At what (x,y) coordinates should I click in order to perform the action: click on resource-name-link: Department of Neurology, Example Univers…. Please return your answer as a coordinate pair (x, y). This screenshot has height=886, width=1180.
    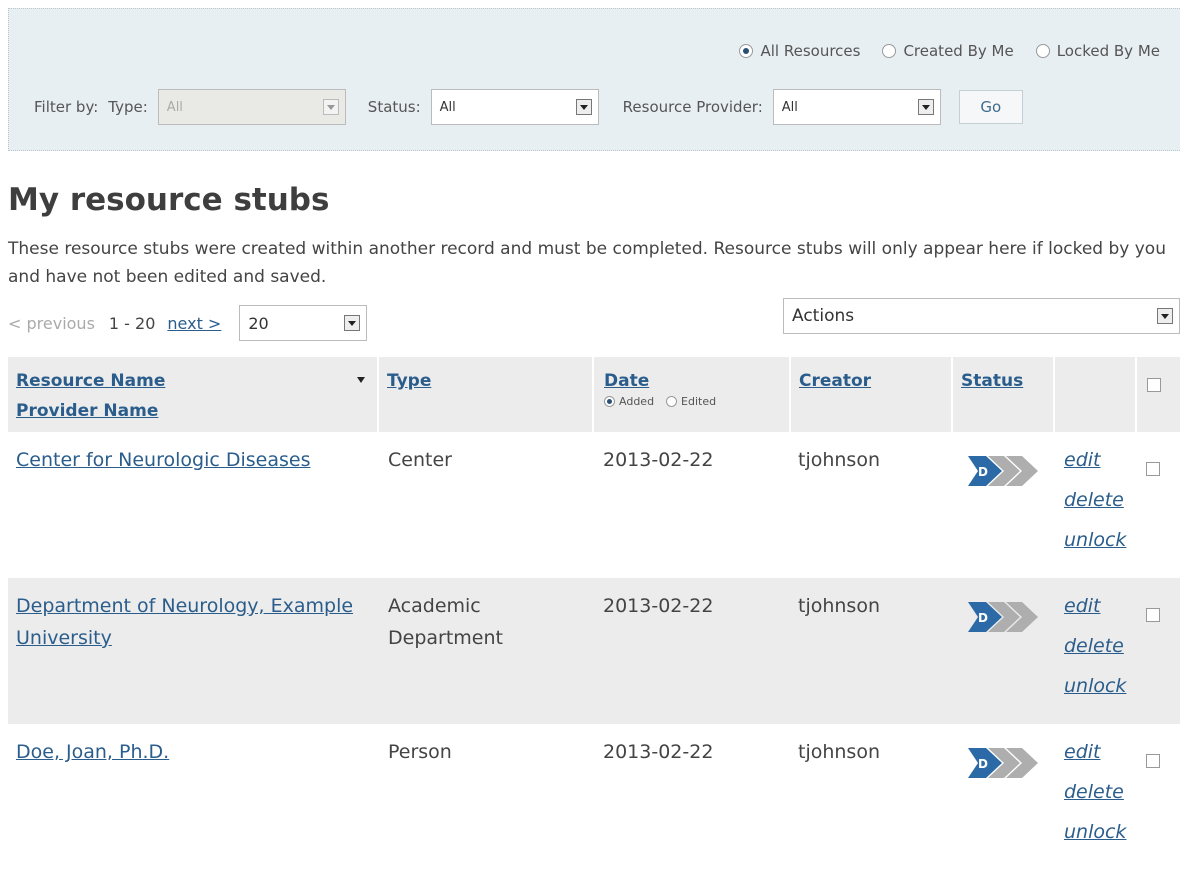
    Looking at the image, I should click on (184, 622).